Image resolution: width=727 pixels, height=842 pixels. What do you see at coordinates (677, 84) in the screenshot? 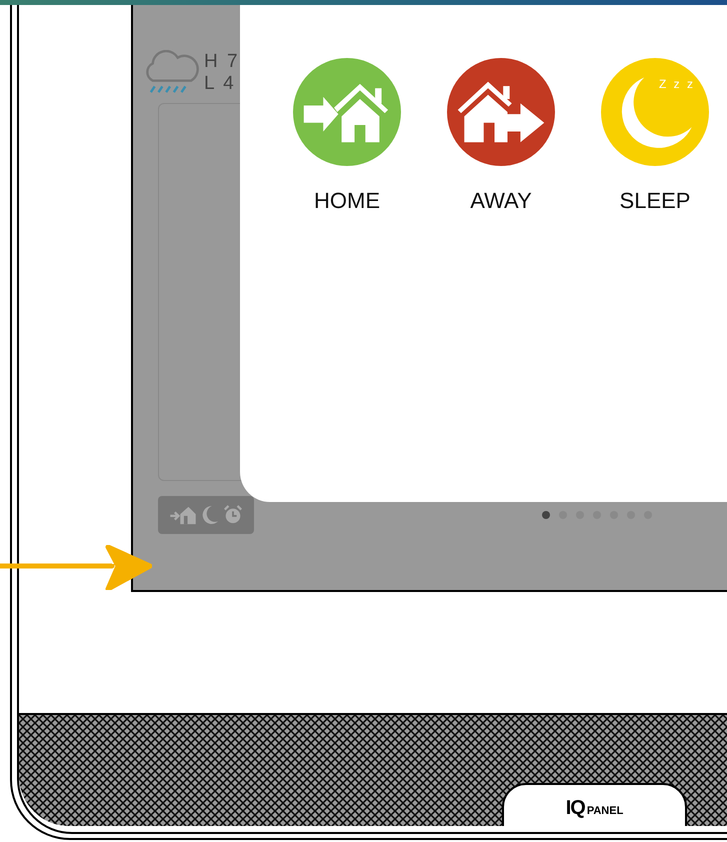
I see `sleep-letters: Z z z` at bounding box center [677, 84].